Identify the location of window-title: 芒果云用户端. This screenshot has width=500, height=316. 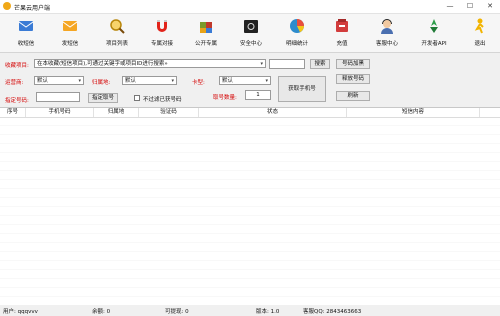
(32, 8).